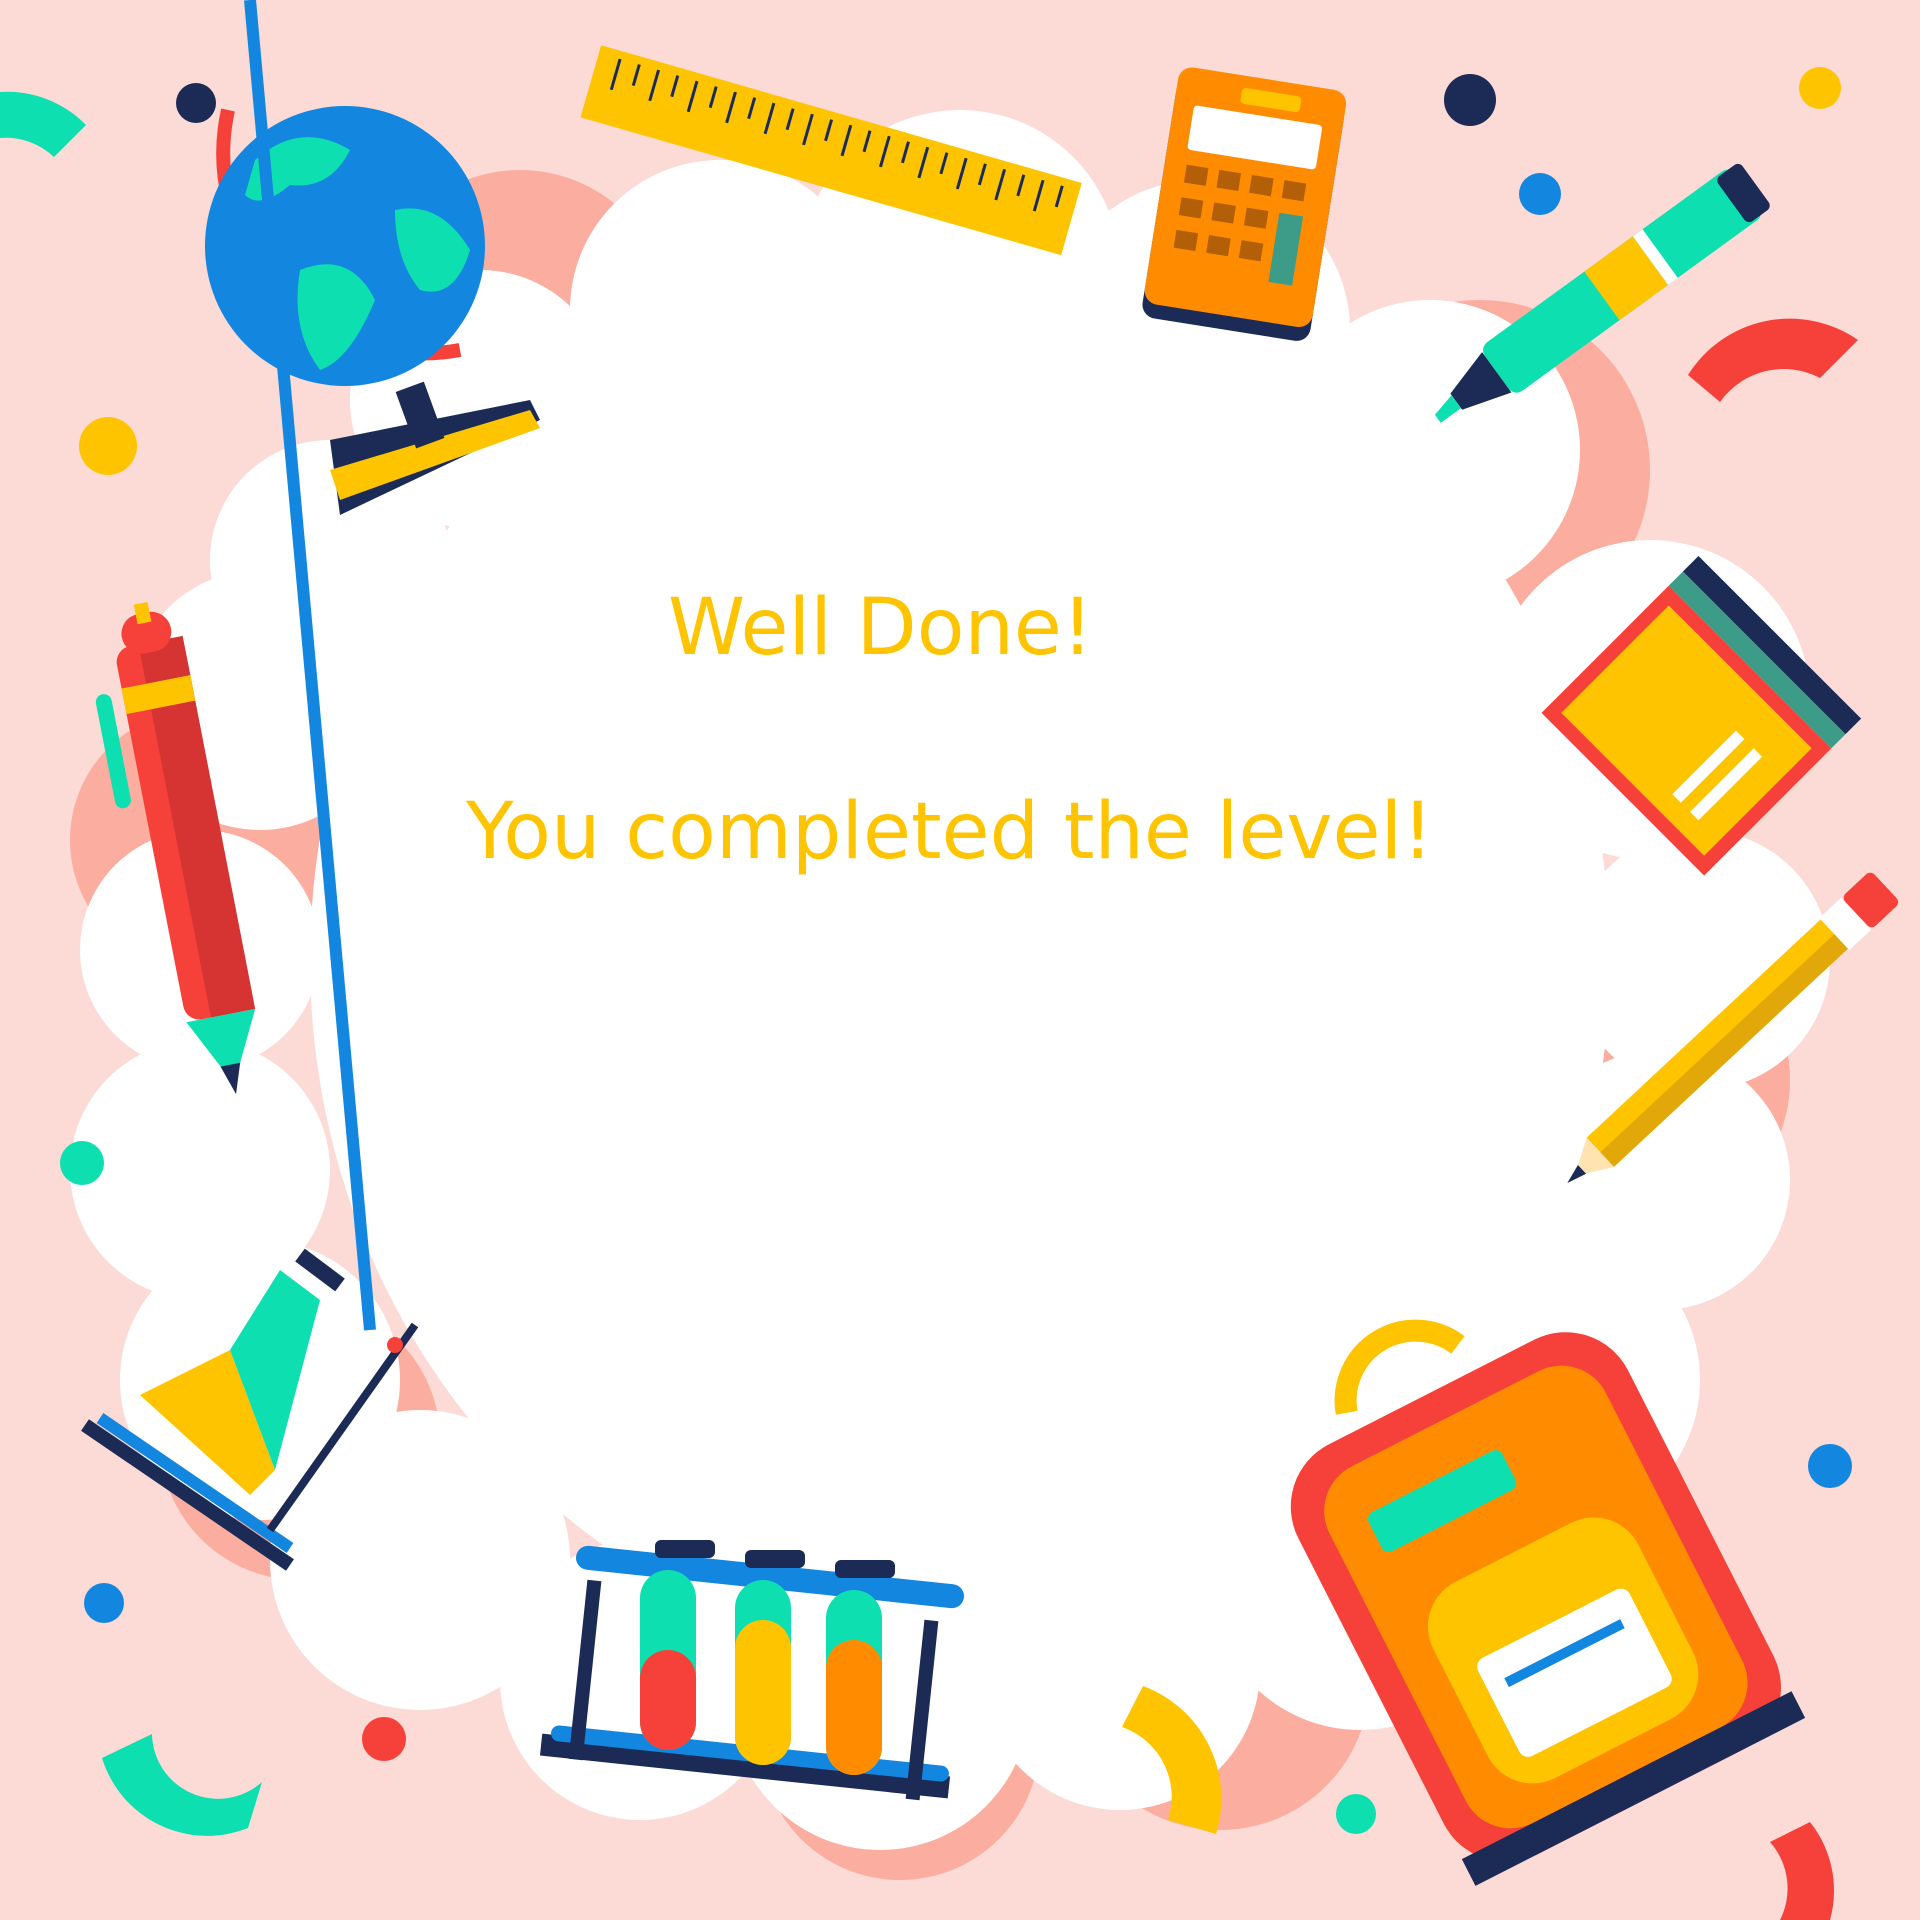  What do you see at coordinates (881, 628) in the screenshot?
I see `level-complete-title: Well Done!` at bounding box center [881, 628].